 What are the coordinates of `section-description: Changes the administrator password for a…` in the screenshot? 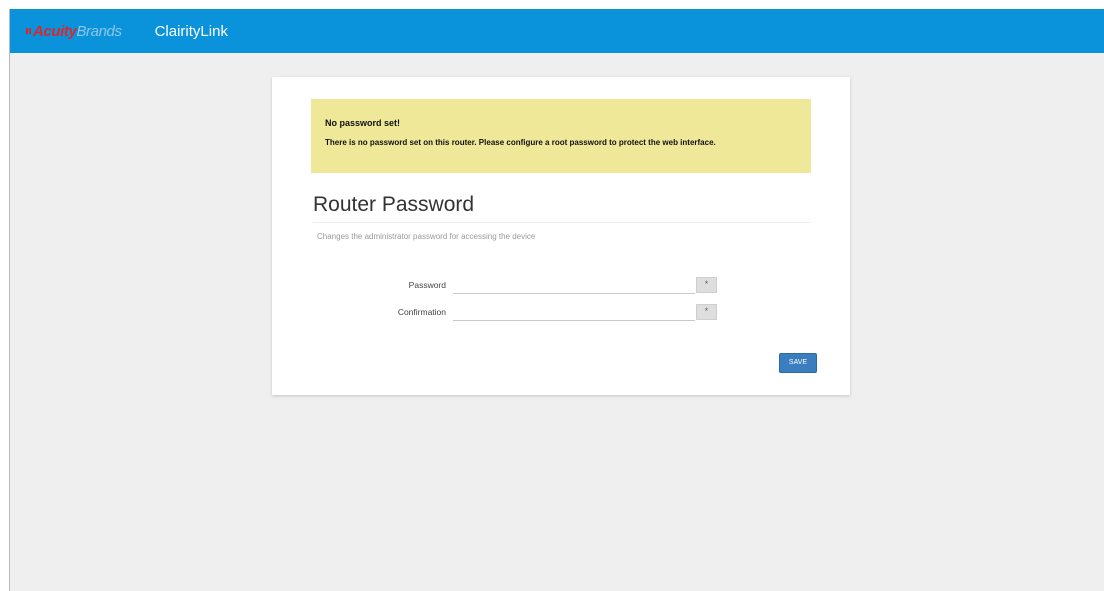 It's located at (426, 236).